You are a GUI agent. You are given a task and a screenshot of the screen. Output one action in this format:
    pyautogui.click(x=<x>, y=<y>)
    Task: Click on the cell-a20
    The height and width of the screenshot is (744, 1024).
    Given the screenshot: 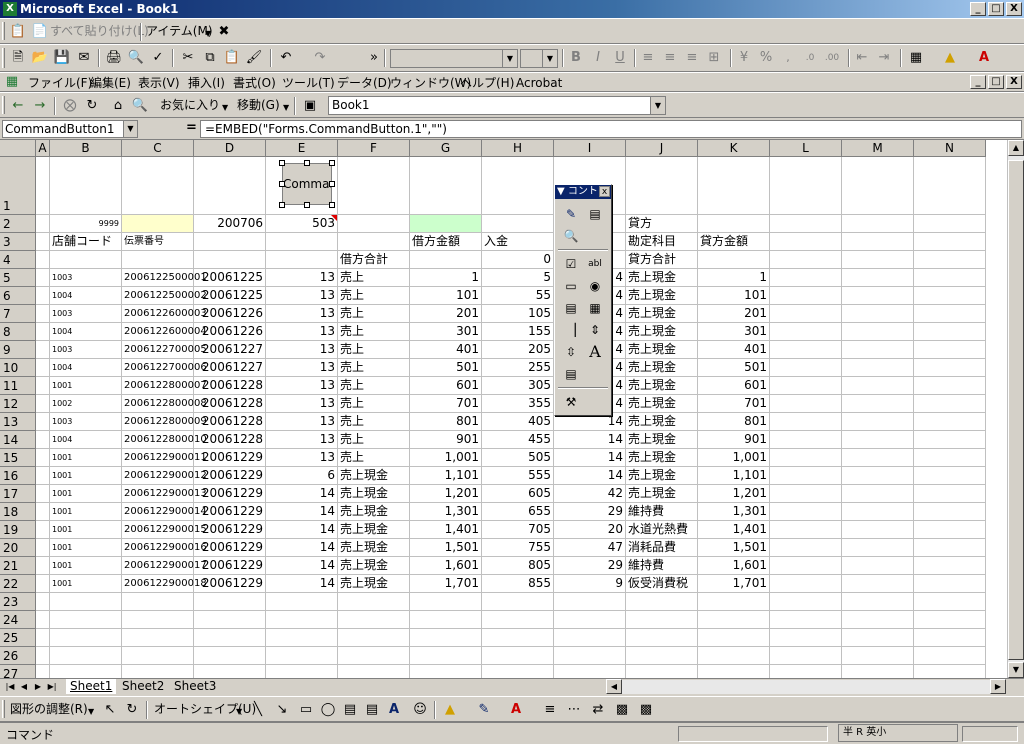 What is the action you would take?
    pyautogui.click(x=43, y=548)
    